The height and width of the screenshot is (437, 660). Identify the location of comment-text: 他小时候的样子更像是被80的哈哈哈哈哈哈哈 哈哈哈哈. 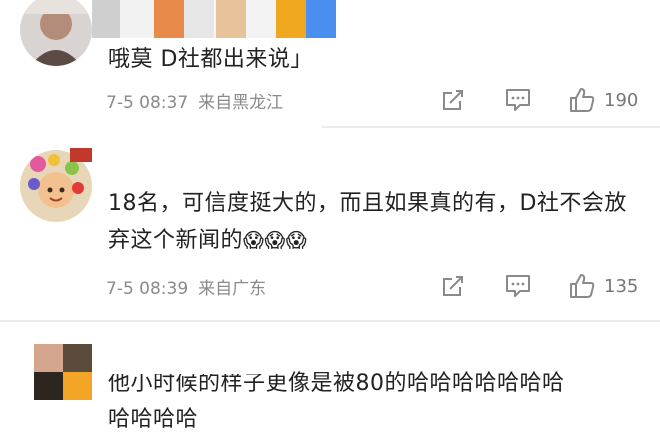
(377, 401).